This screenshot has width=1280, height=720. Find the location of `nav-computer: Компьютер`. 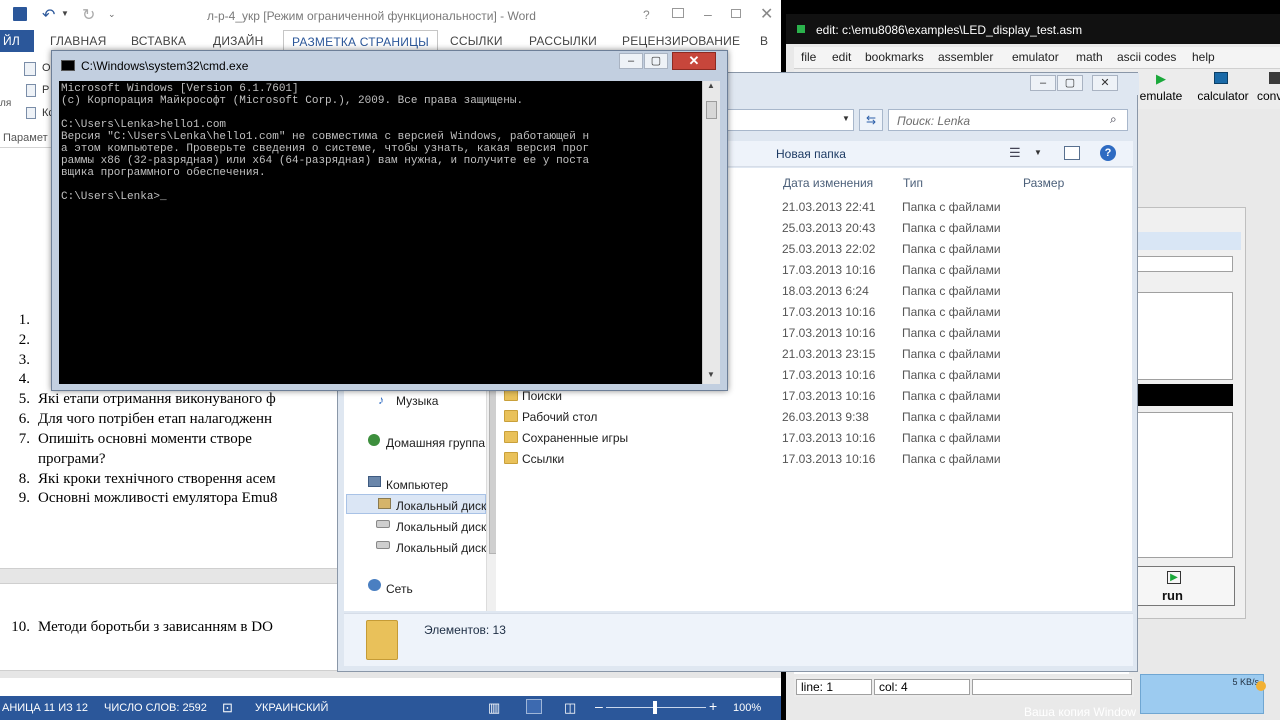

nav-computer: Компьютер is located at coordinates (417, 485).